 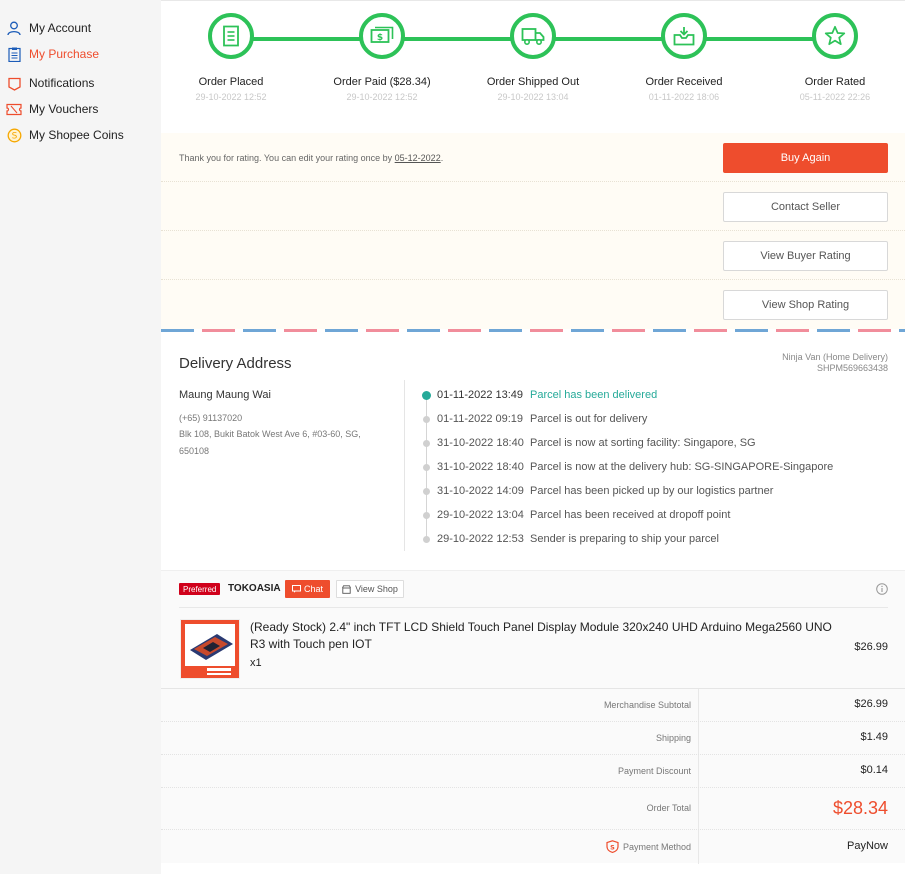 I want to click on payment-discount-value: $0.14, so click(x=874, y=770).